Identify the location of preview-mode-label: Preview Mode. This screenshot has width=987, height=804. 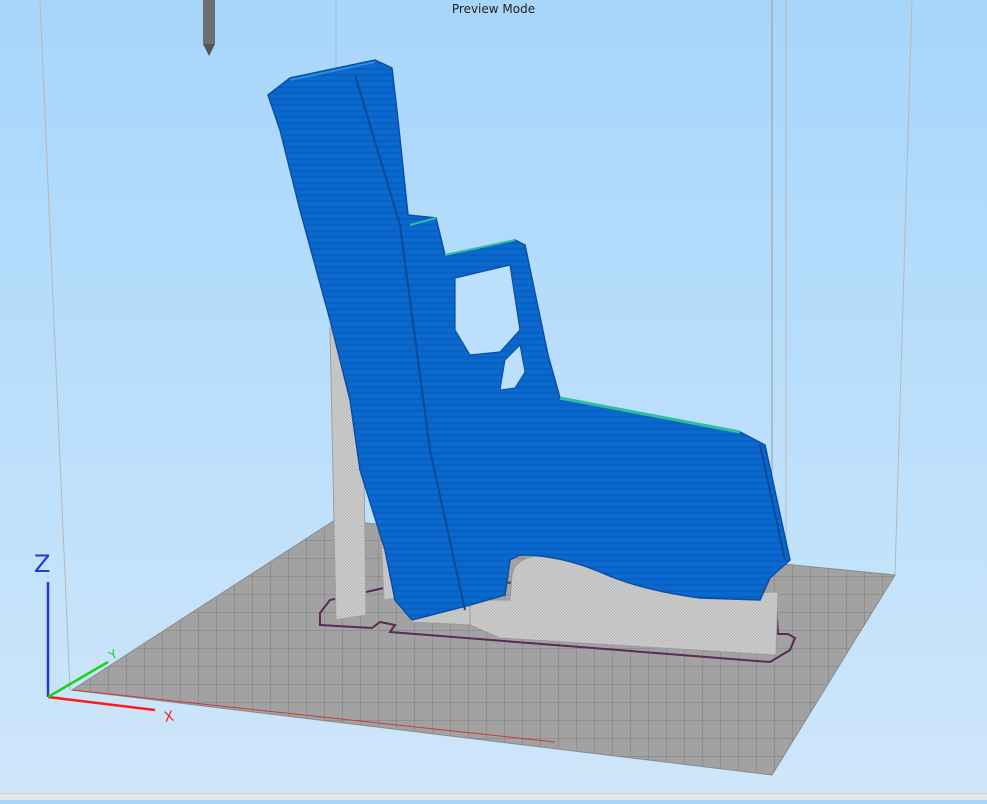
(493, 9).